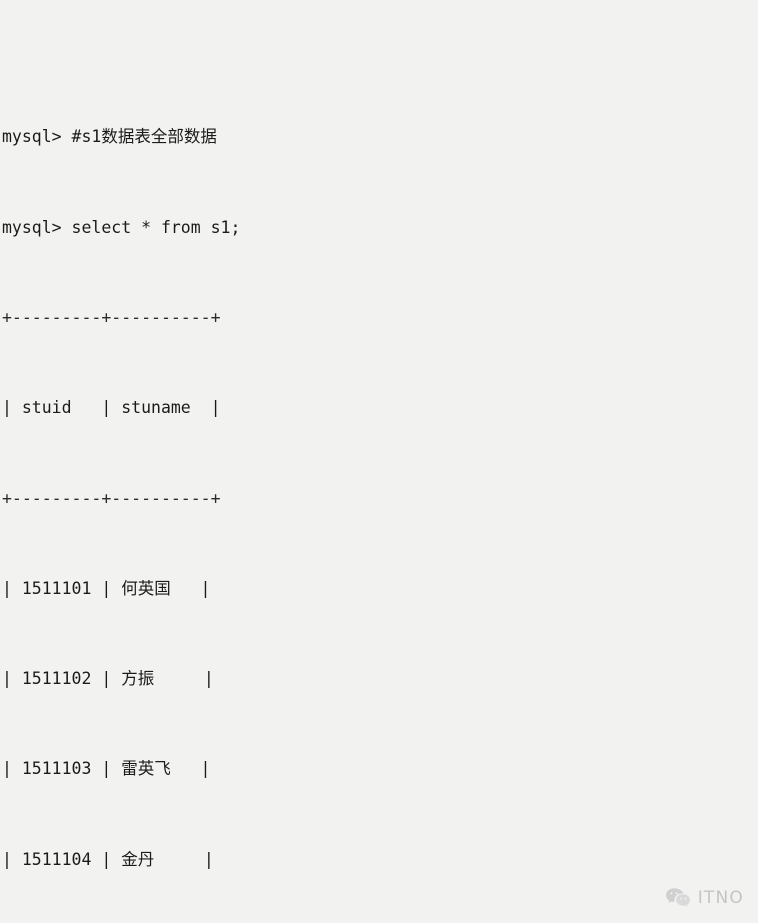 The height and width of the screenshot is (923, 758). I want to click on table-mid-rule-s1: +---------+----------+, so click(111, 498).